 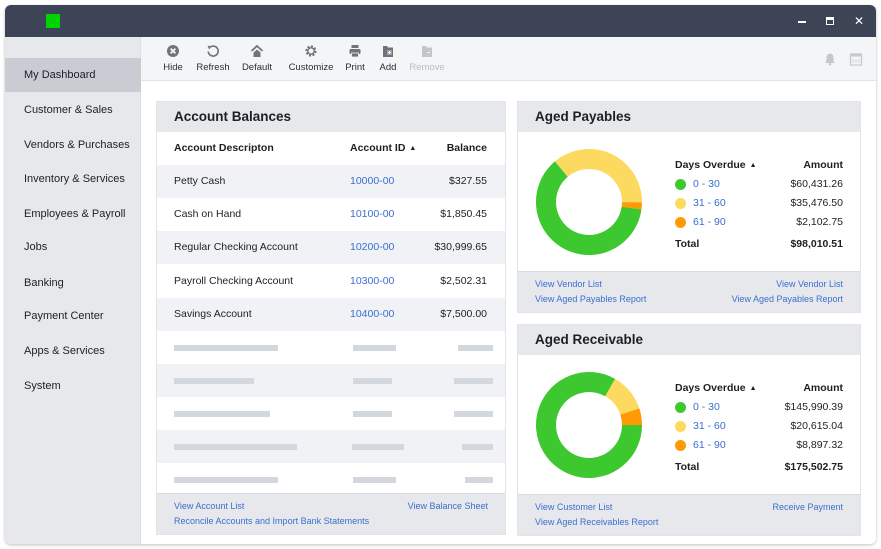 What do you see at coordinates (257, 67) in the screenshot?
I see `default-label: Default` at bounding box center [257, 67].